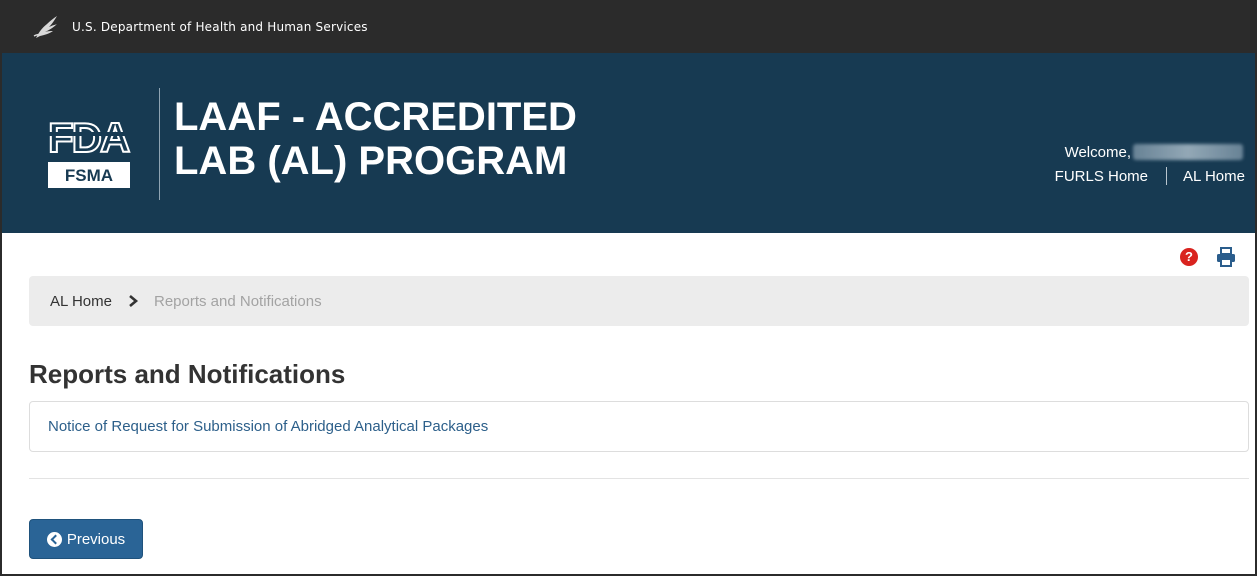  I want to click on program-title: LAAF - ACCREDITED LAB (AL) PROGRAM, so click(375, 139).